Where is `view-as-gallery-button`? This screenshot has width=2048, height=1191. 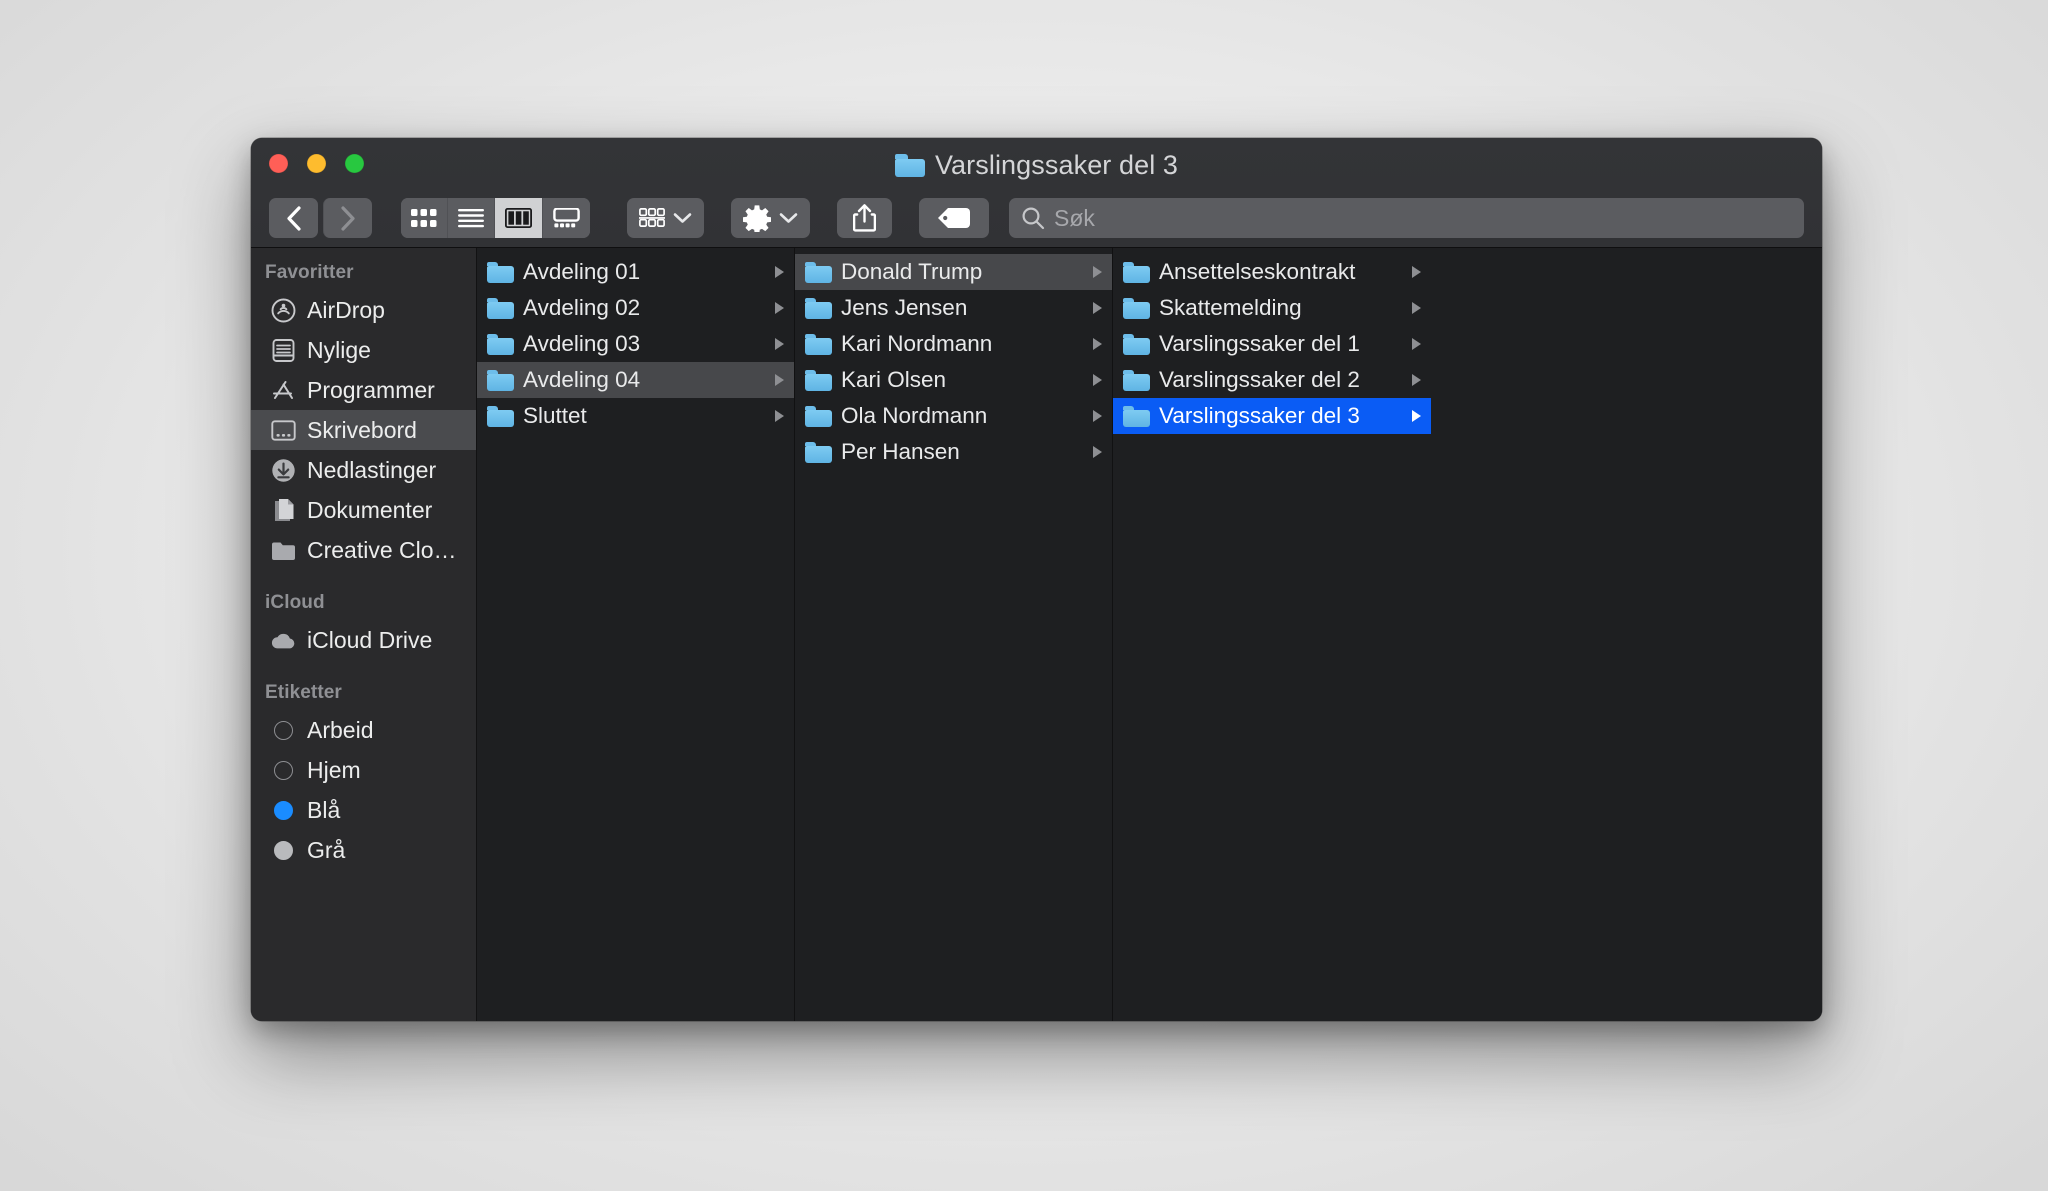 view-as-gallery-button is located at coordinates (566, 218).